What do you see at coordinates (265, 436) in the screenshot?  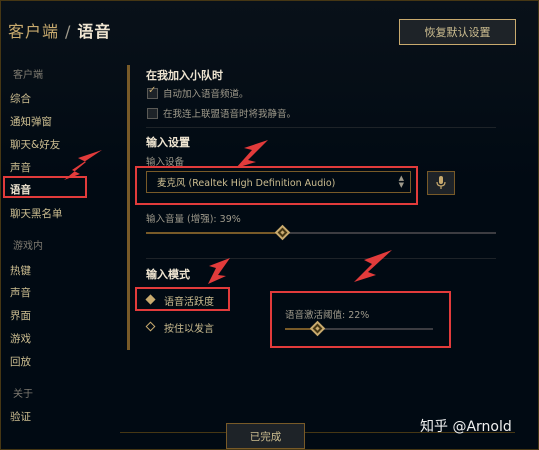 I see `done-button: 已完成` at bounding box center [265, 436].